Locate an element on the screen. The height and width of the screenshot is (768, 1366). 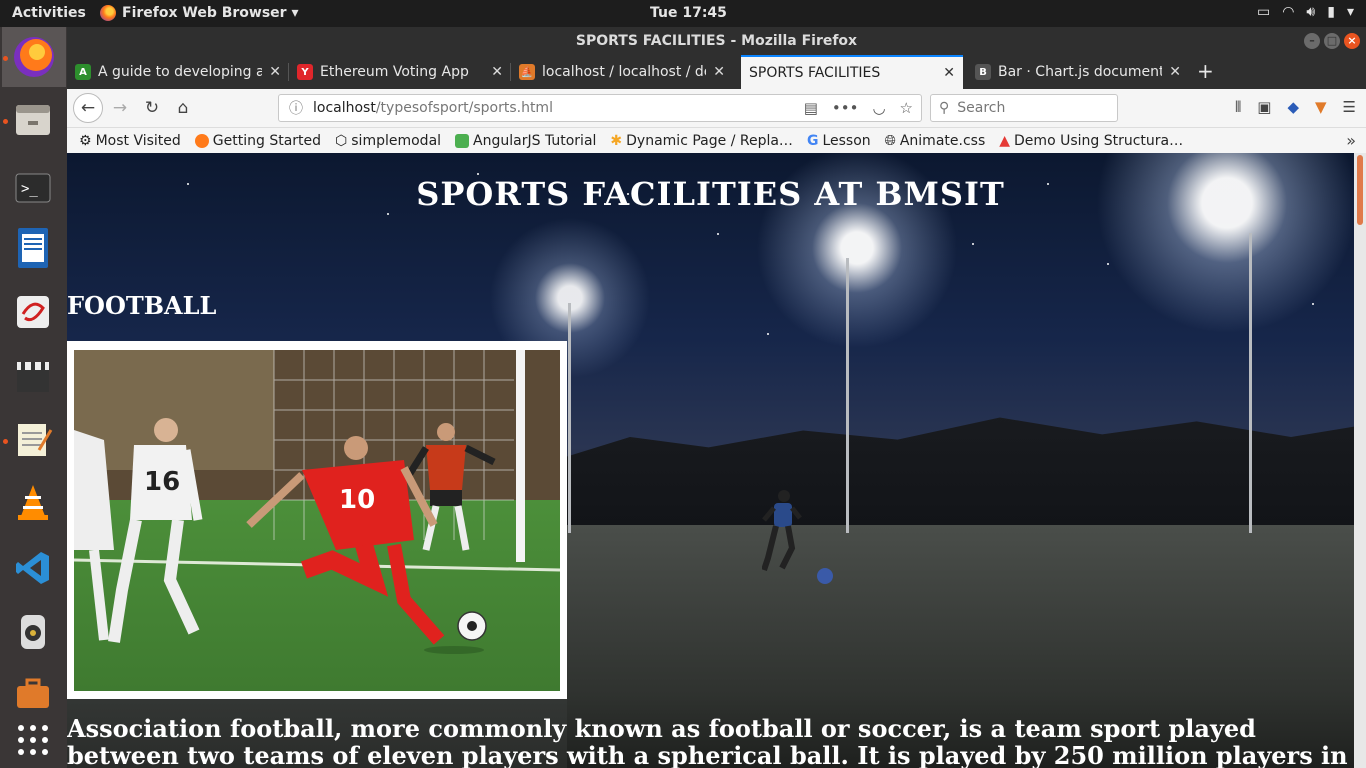
page-title: SPORTS FACILITIES AT BMSIT is located at coordinates (710, 194).